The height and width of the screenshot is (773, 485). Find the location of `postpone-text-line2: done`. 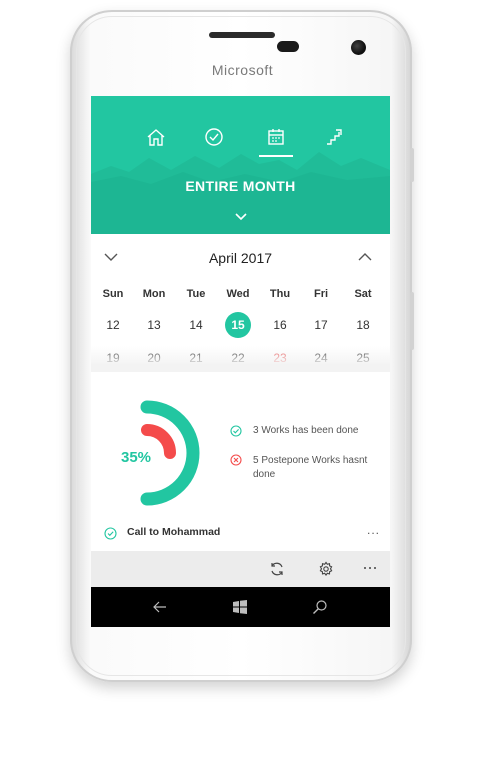

postpone-text-line2: done is located at coordinates (264, 474).